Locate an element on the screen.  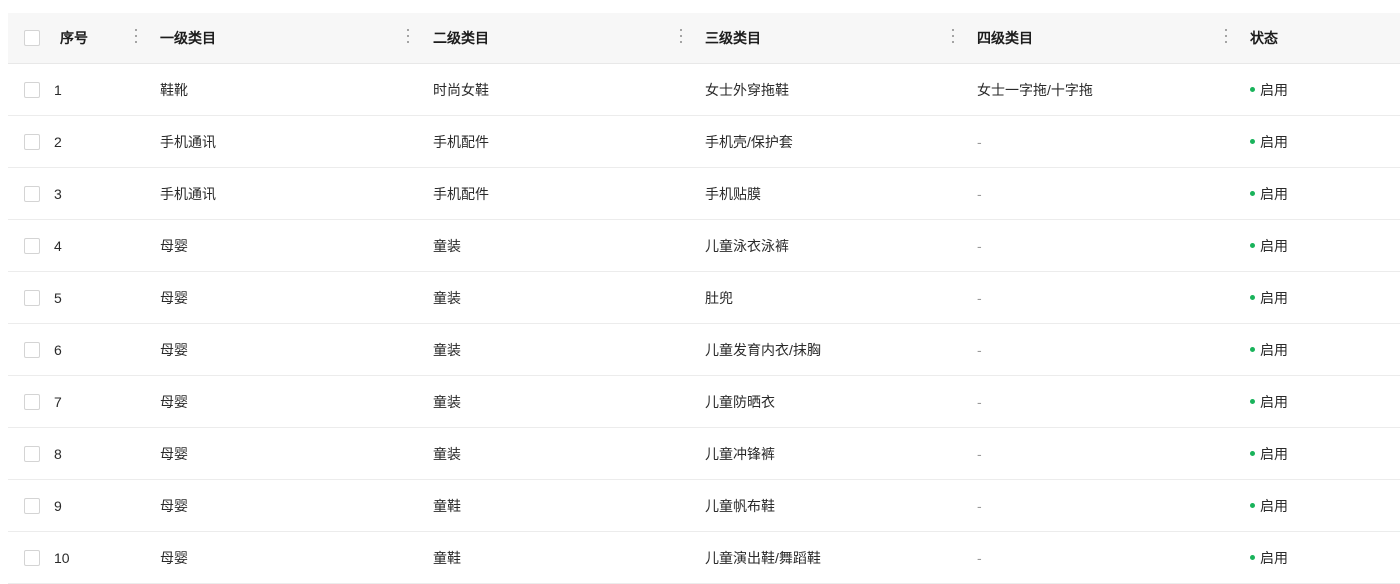
row-index: 9 is located at coordinates (58, 505).